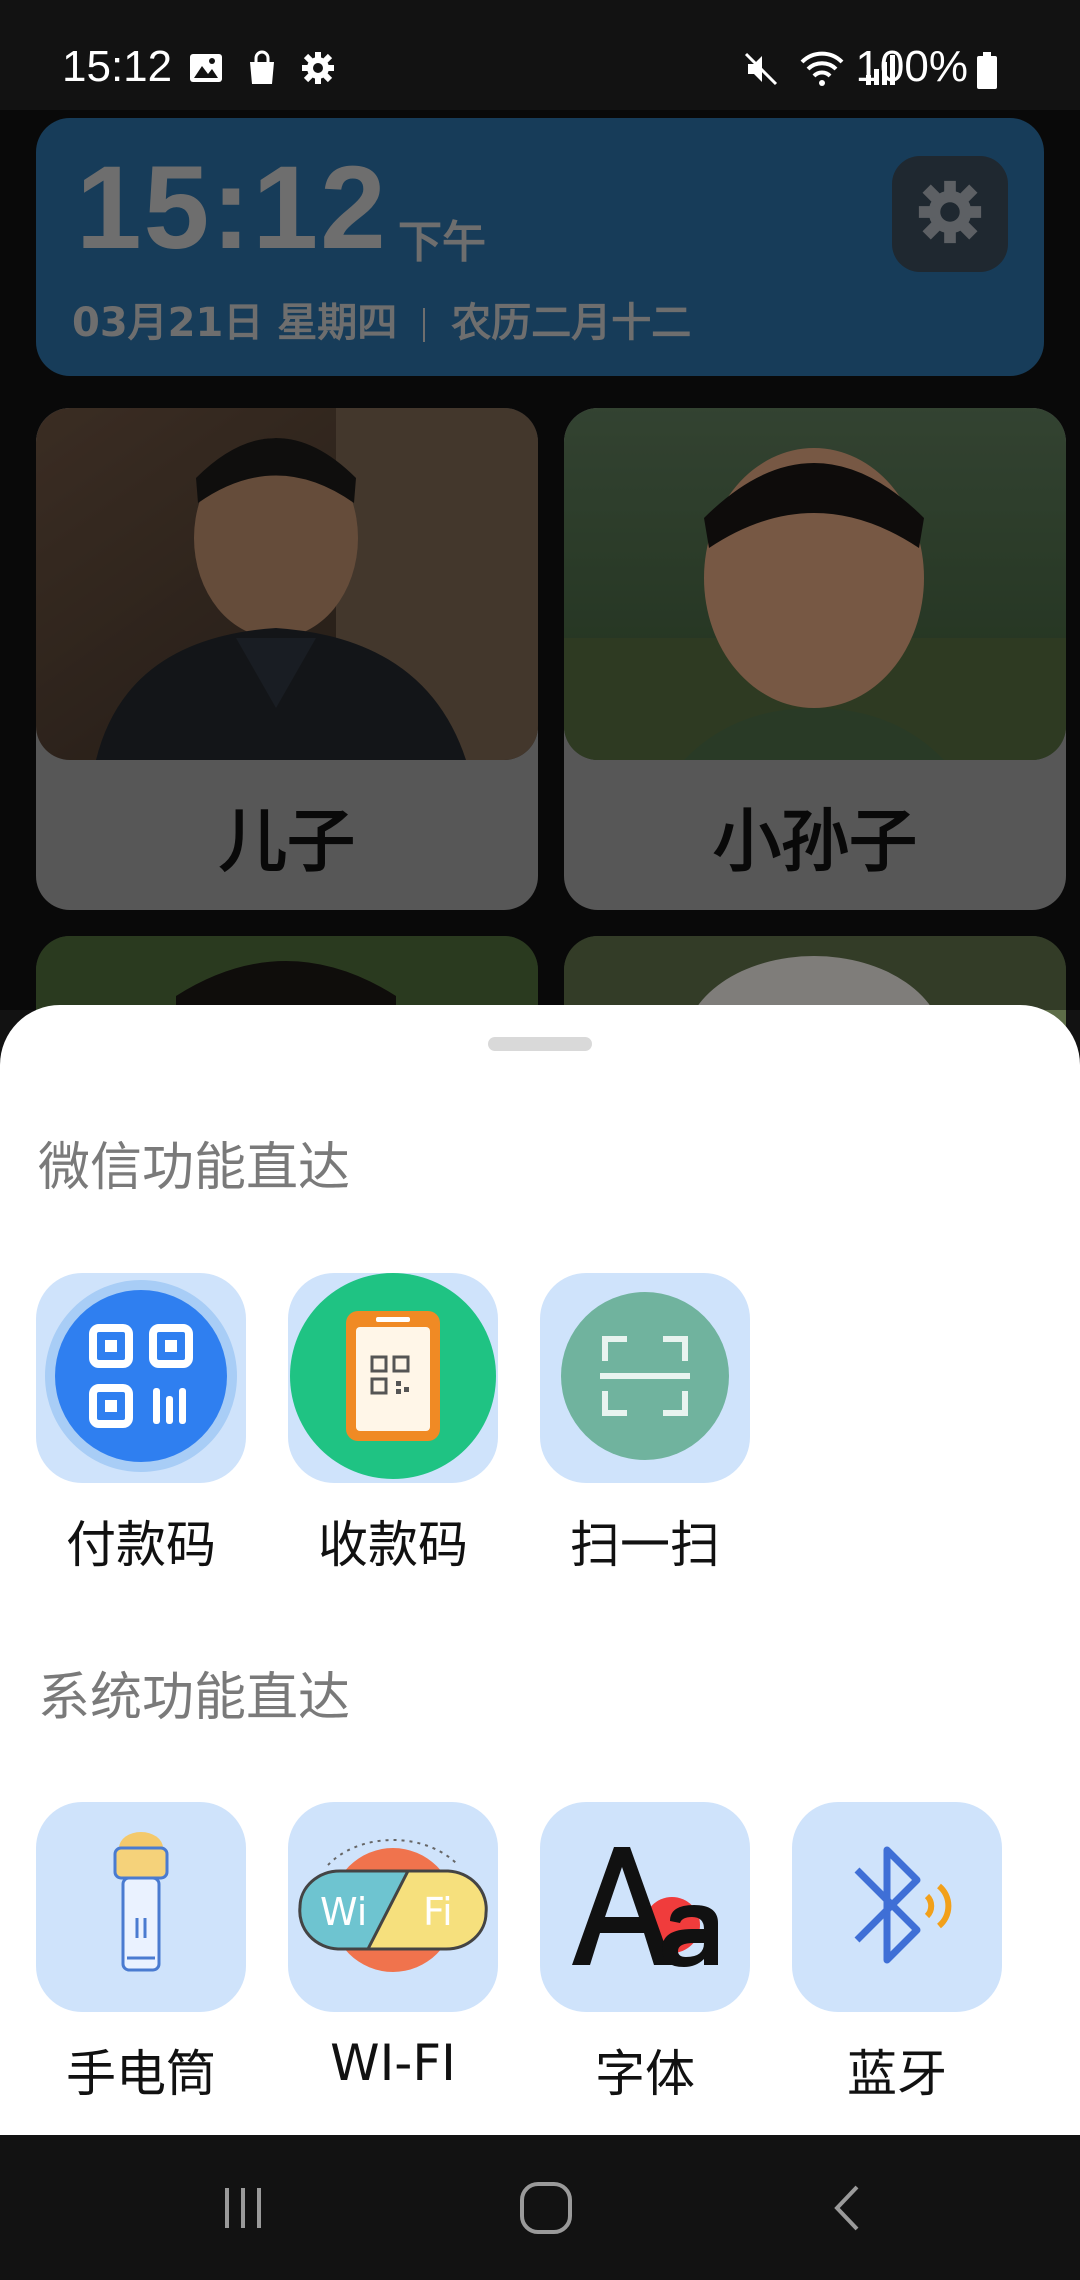 The height and width of the screenshot is (2280, 1080). I want to click on payment-code-button: 付款码, so click(141, 1425).